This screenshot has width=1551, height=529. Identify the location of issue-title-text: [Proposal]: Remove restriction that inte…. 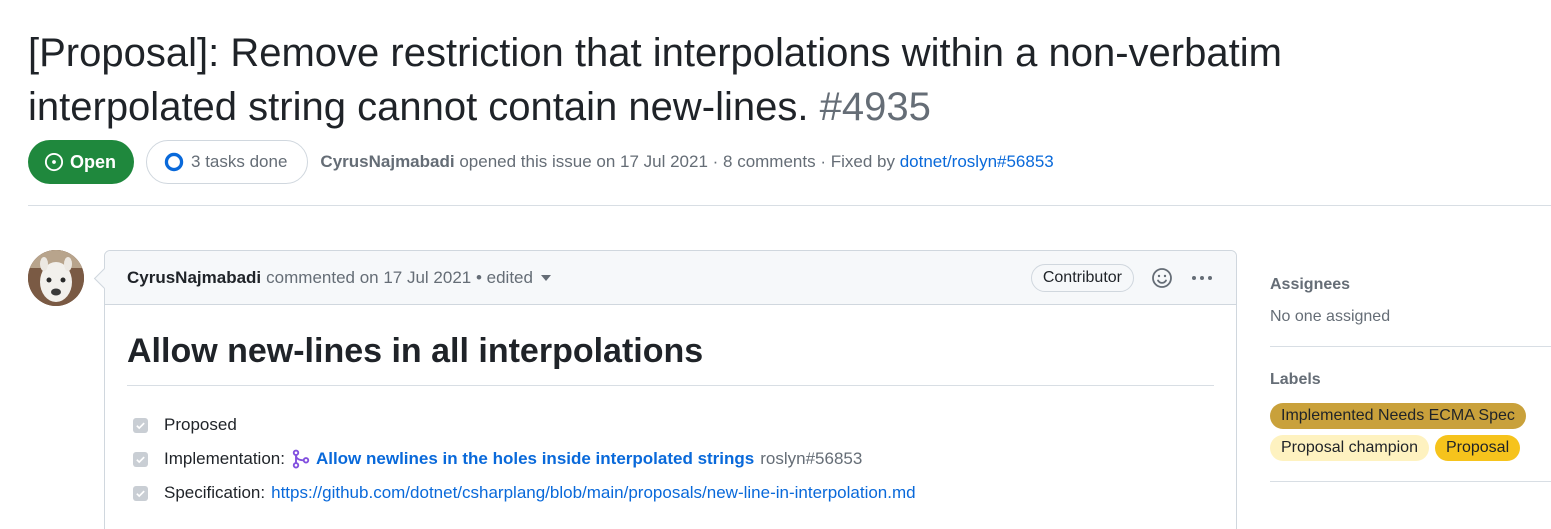
(655, 80).